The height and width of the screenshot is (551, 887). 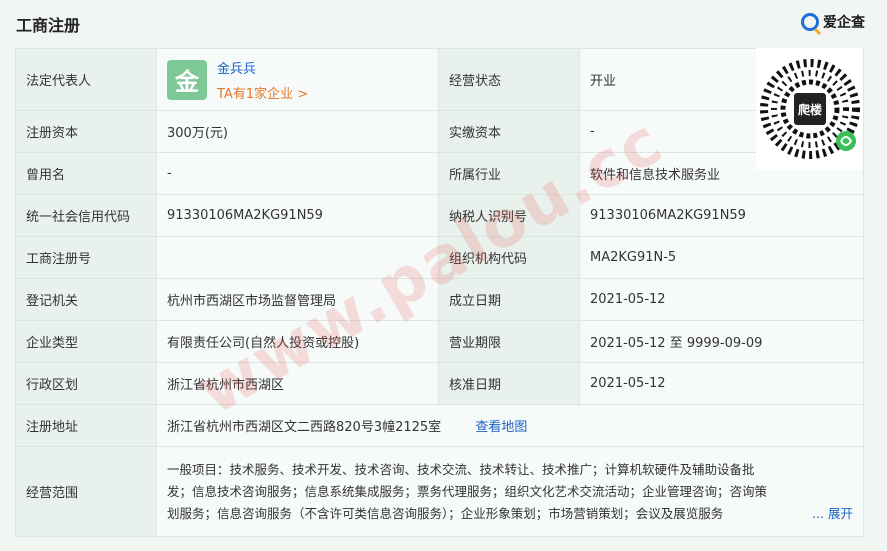 What do you see at coordinates (297, 383) in the screenshot?
I see `district-value: 浙江省杭州市西湖区` at bounding box center [297, 383].